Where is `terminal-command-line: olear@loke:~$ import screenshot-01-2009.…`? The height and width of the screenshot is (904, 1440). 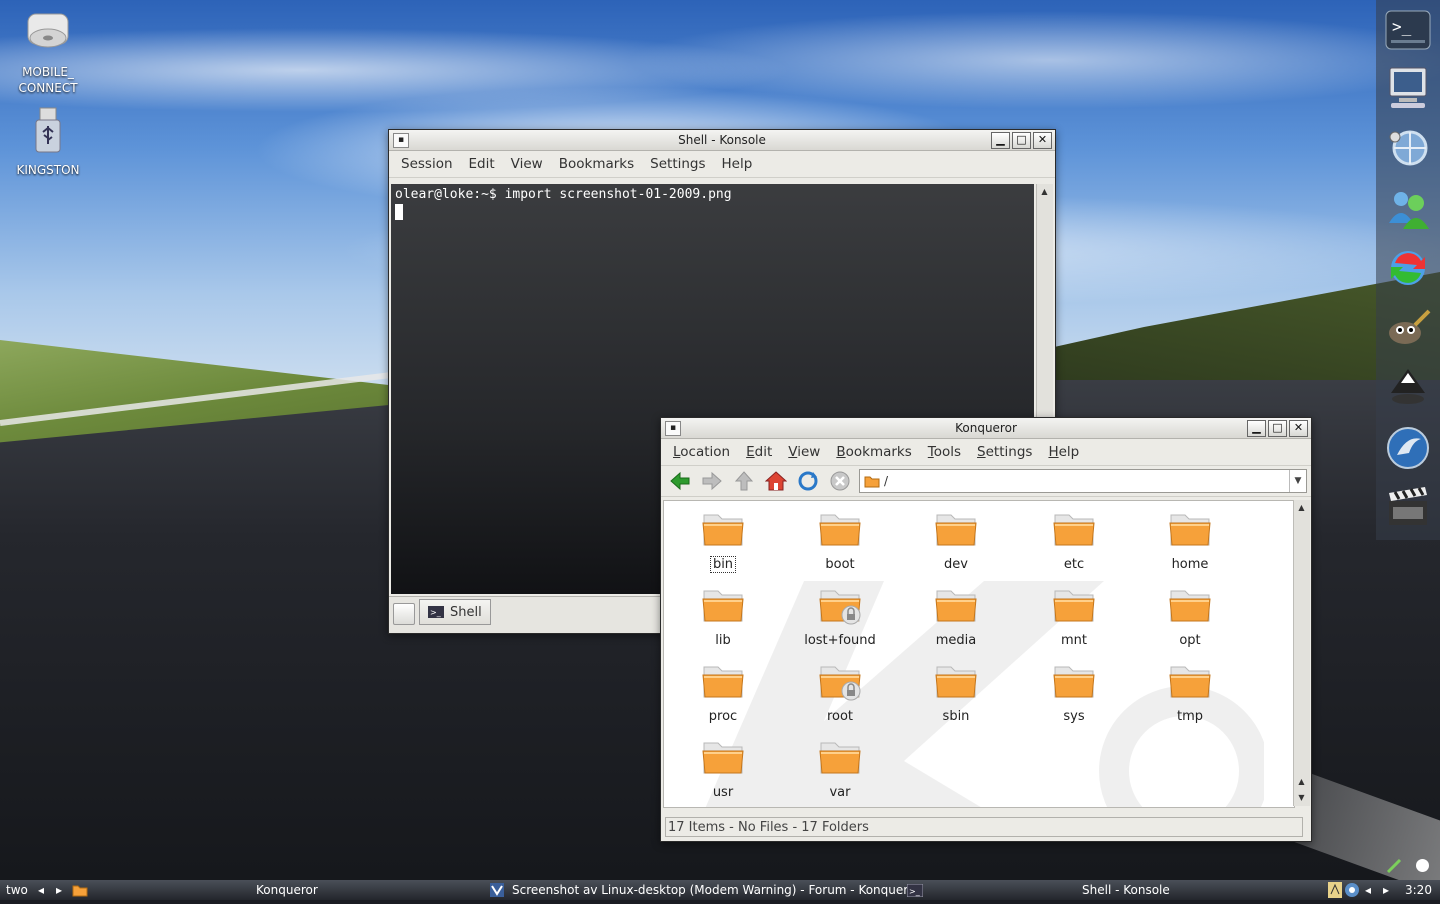
terminal-command-line: olear@loke:~$ import screenshot-01-2009.… is located at coordinates (563, 194).